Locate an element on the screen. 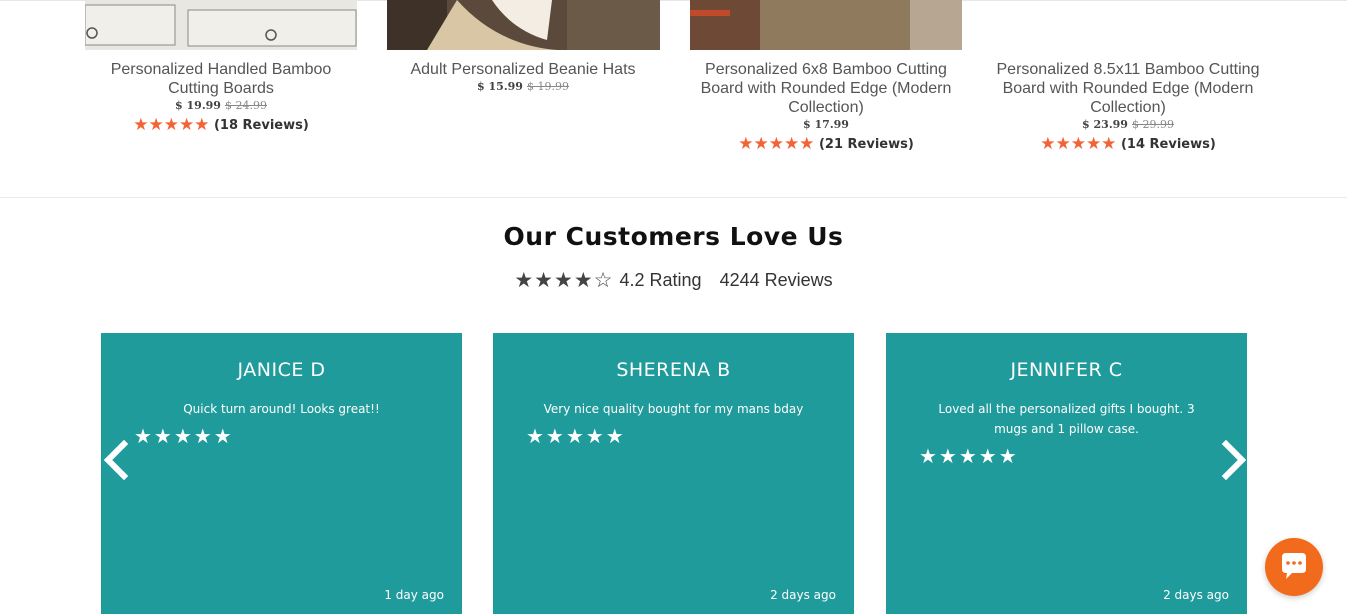 This screenshot has width=1347, height=614. product-price: $ 17.99 is located at coordinates (826, 124).